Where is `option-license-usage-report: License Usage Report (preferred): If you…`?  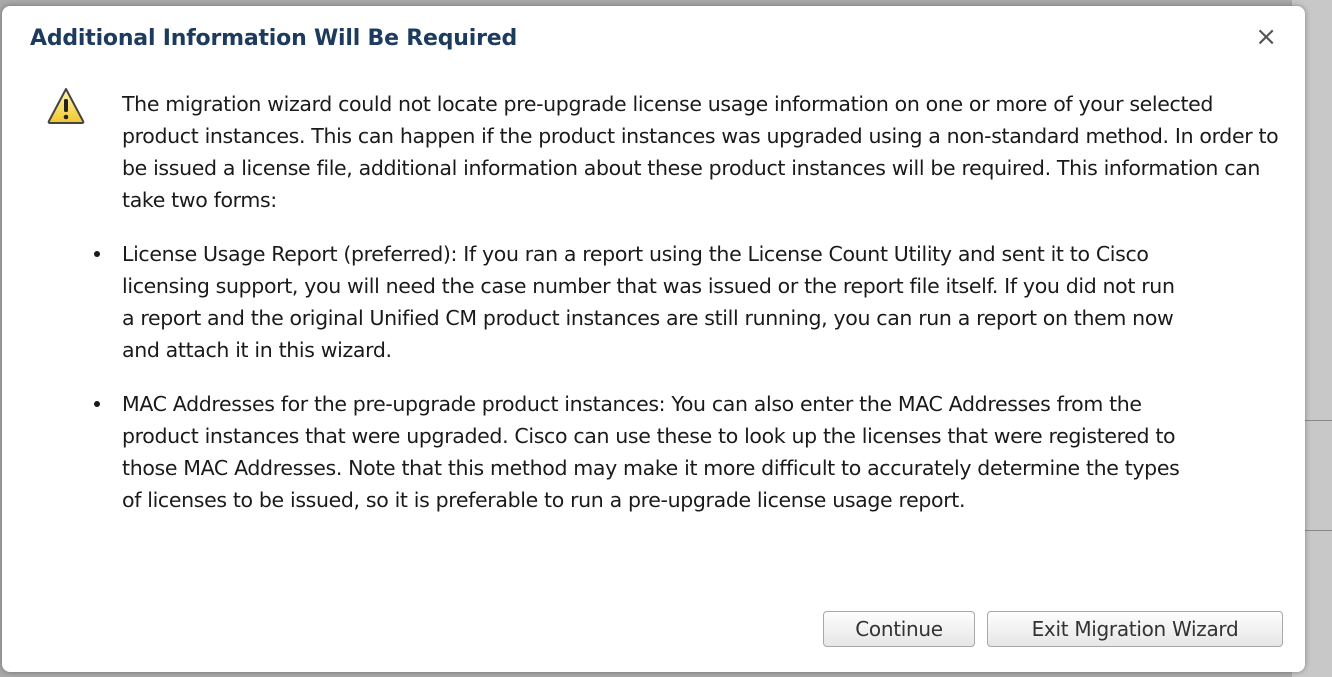
option-license-usage-report: License Usage Report (preferred): If you… is located at coordinates (648, 302).